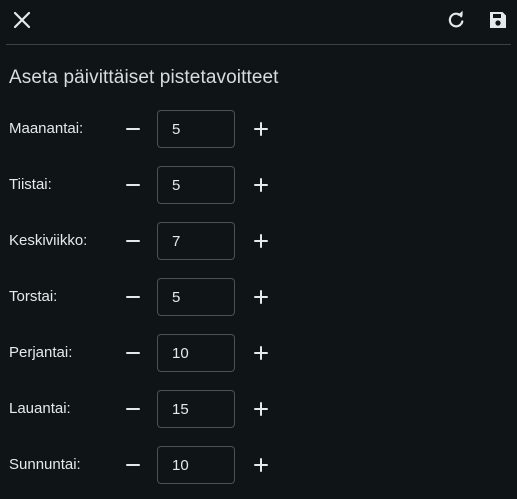 This screenshot has width=517, height=499. I want to click on day-label: Maanantai:, so click(46, 128).